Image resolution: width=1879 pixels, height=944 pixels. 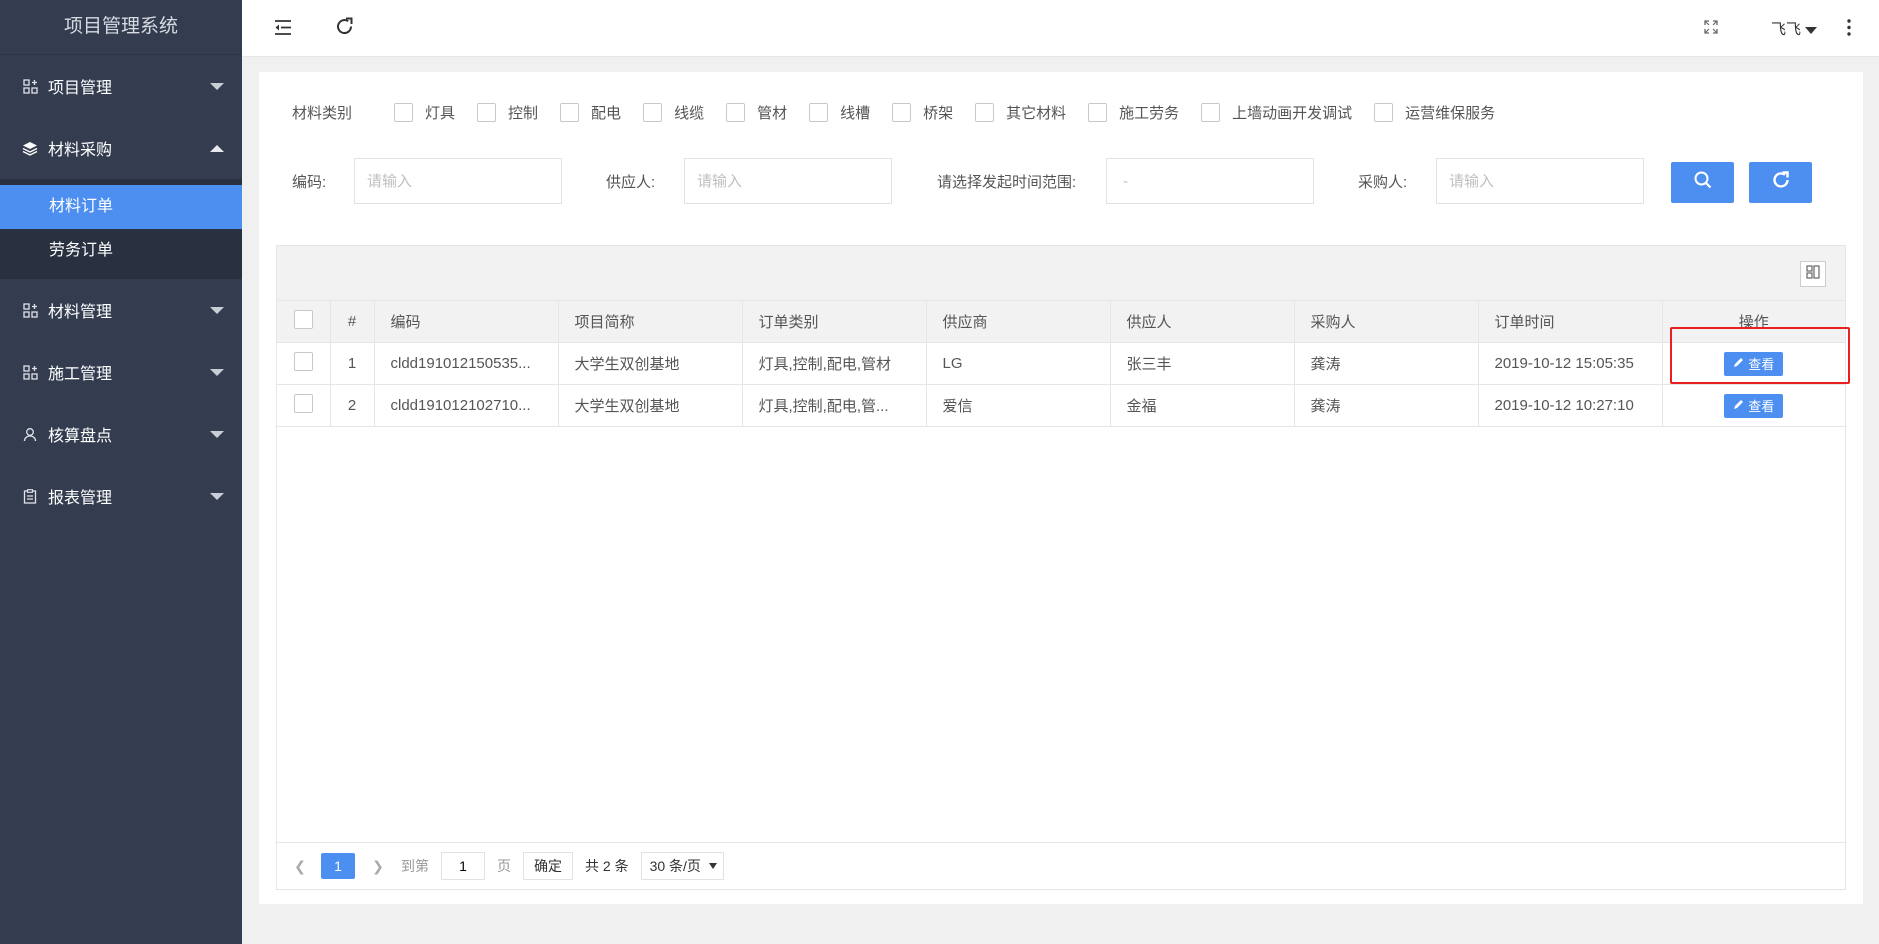 I want to click on category-option-label: 上墙动画开发调试, so click(x=1292, y=113).